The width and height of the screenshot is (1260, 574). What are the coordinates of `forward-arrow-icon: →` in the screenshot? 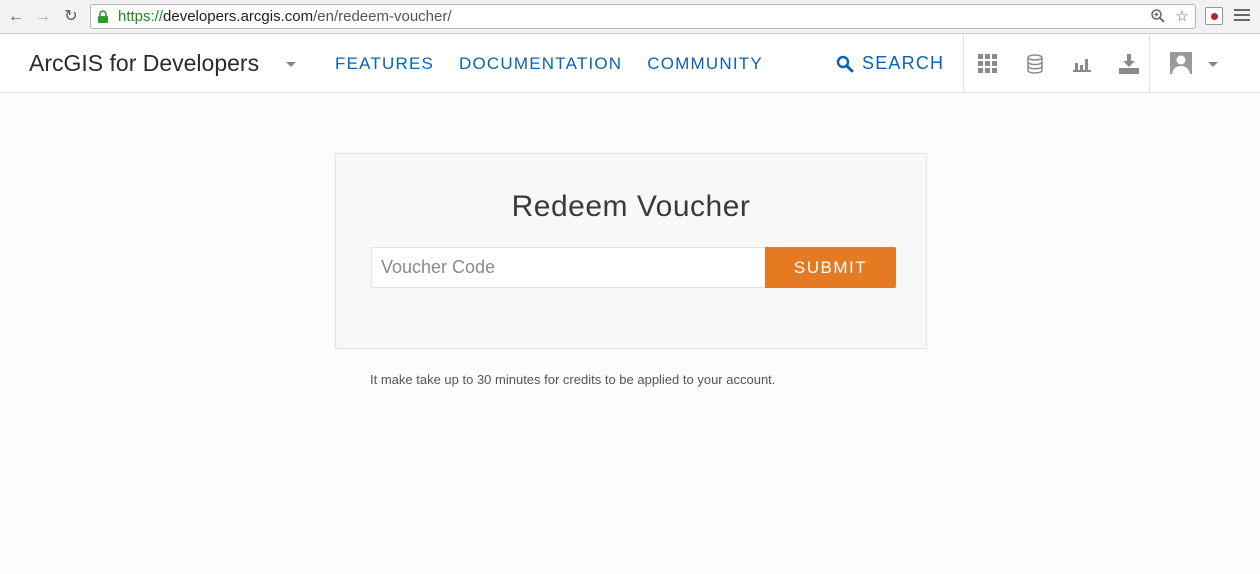 It's located at (43, 17).